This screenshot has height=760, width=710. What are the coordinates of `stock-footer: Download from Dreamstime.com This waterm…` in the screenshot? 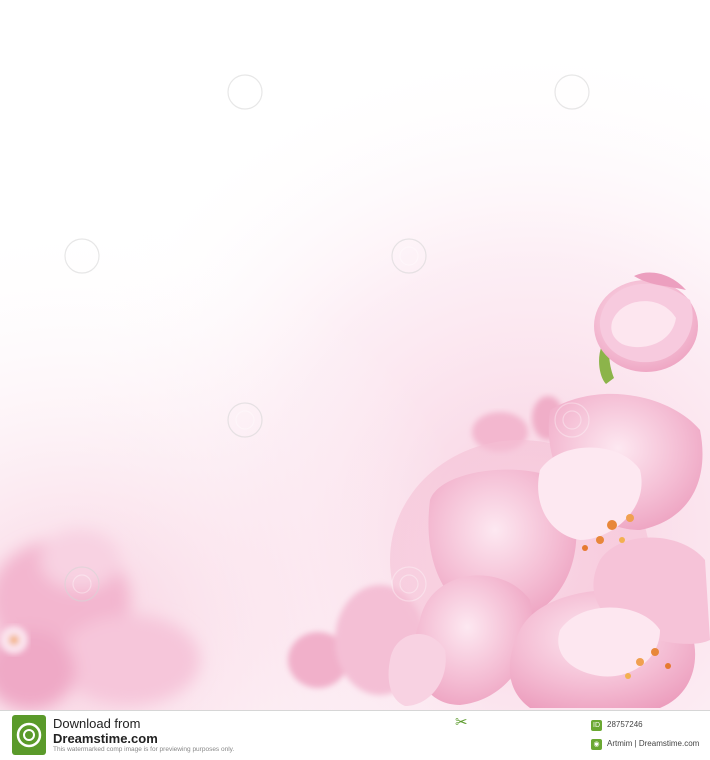 It's located at (355, 735).